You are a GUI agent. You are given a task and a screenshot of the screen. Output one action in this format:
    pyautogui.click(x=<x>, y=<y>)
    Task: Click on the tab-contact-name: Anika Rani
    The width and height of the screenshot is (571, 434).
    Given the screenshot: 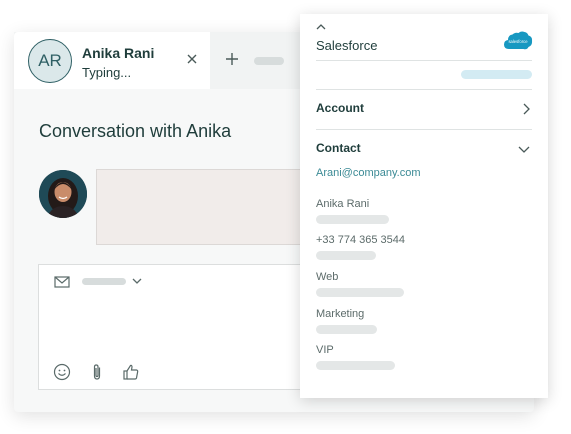 What is the action you would take?
    pyautogui.click(x=118, y=53)
    